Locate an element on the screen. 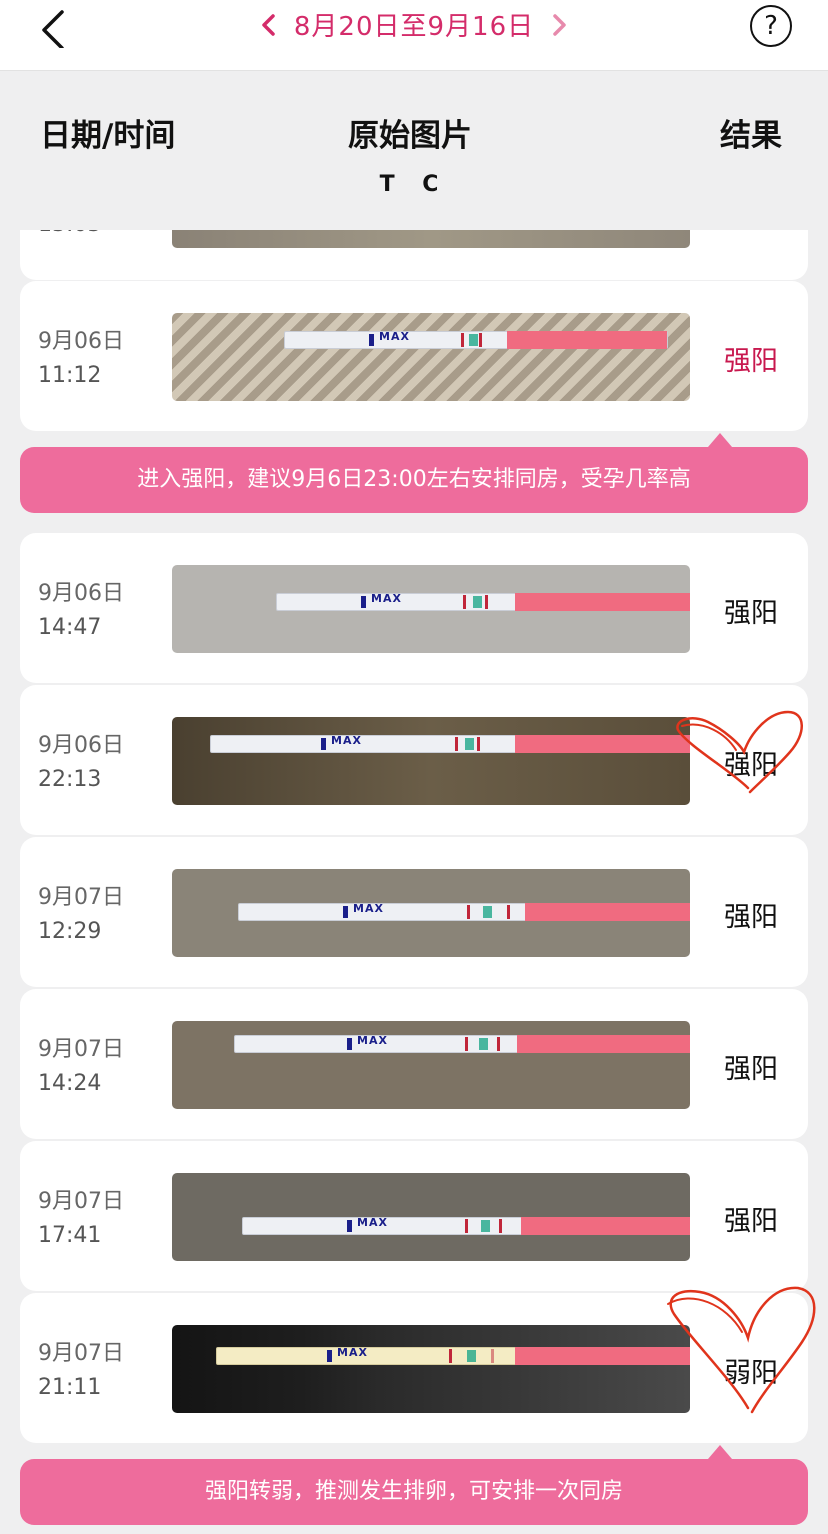  advice-banner: 进入强阳，建议9月6日23:00左右安排同房，受孕几率高 is located at coordinates (414, 473).